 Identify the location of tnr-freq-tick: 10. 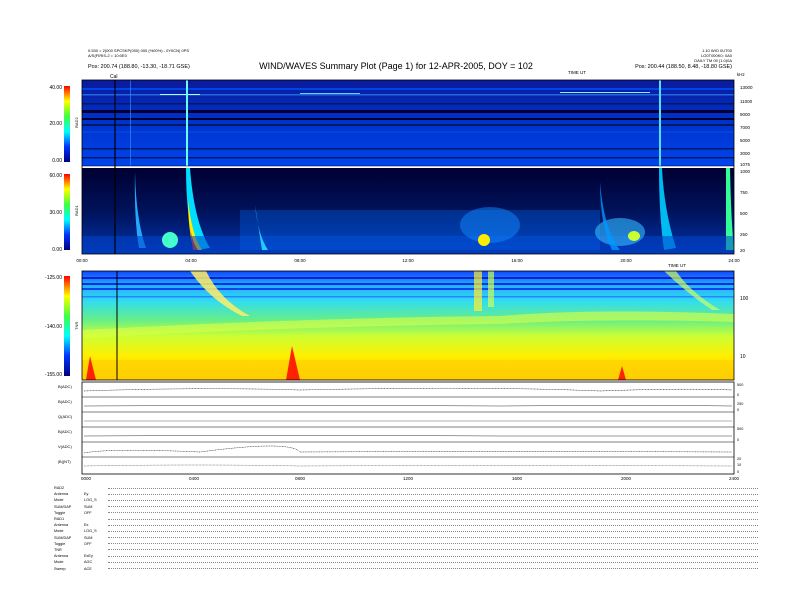
(743, 357).